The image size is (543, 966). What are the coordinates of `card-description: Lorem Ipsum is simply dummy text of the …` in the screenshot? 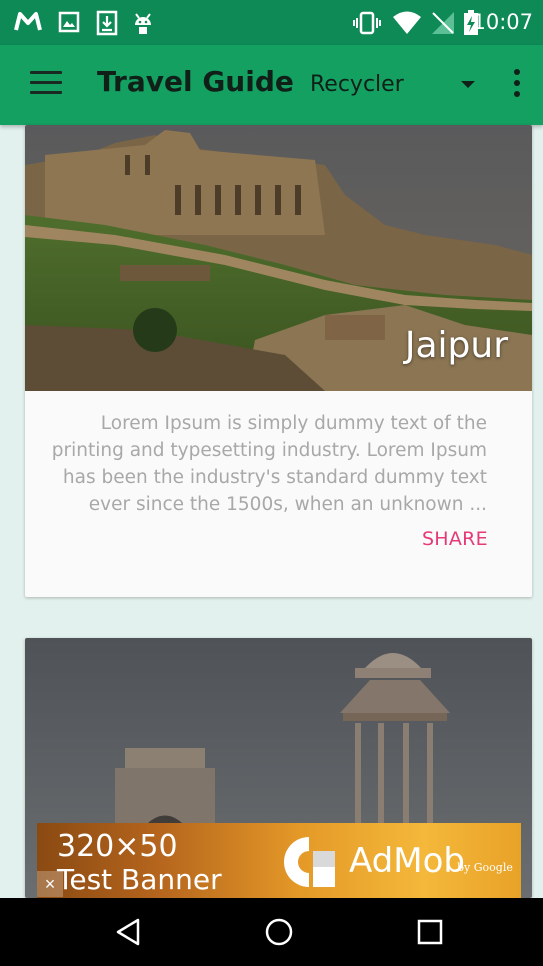 It's located at (269, 464).